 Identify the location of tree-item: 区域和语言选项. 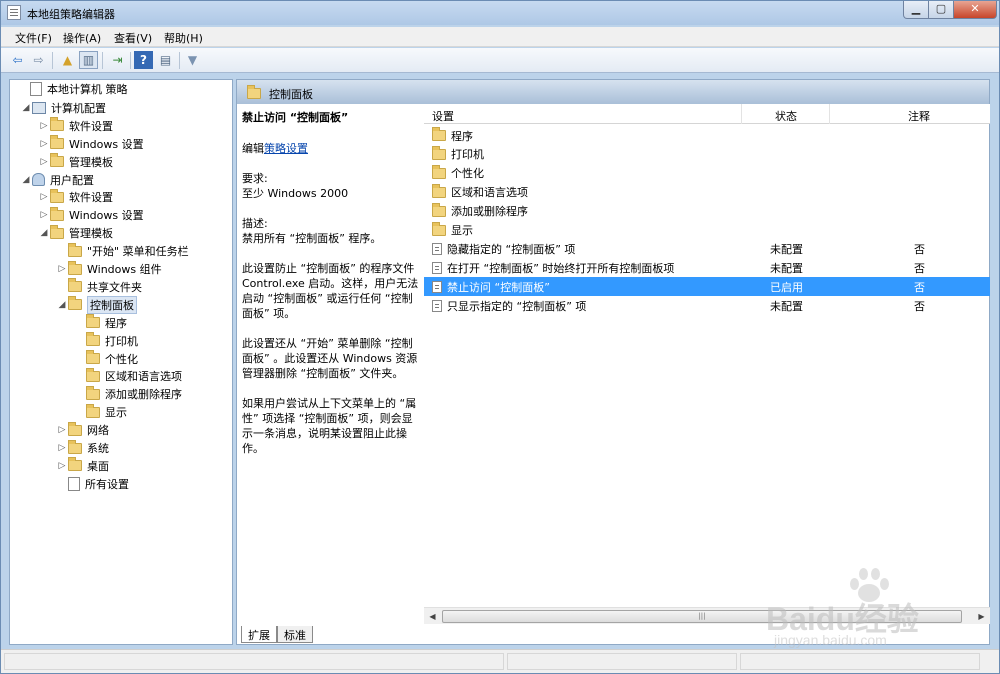
(128, 376).